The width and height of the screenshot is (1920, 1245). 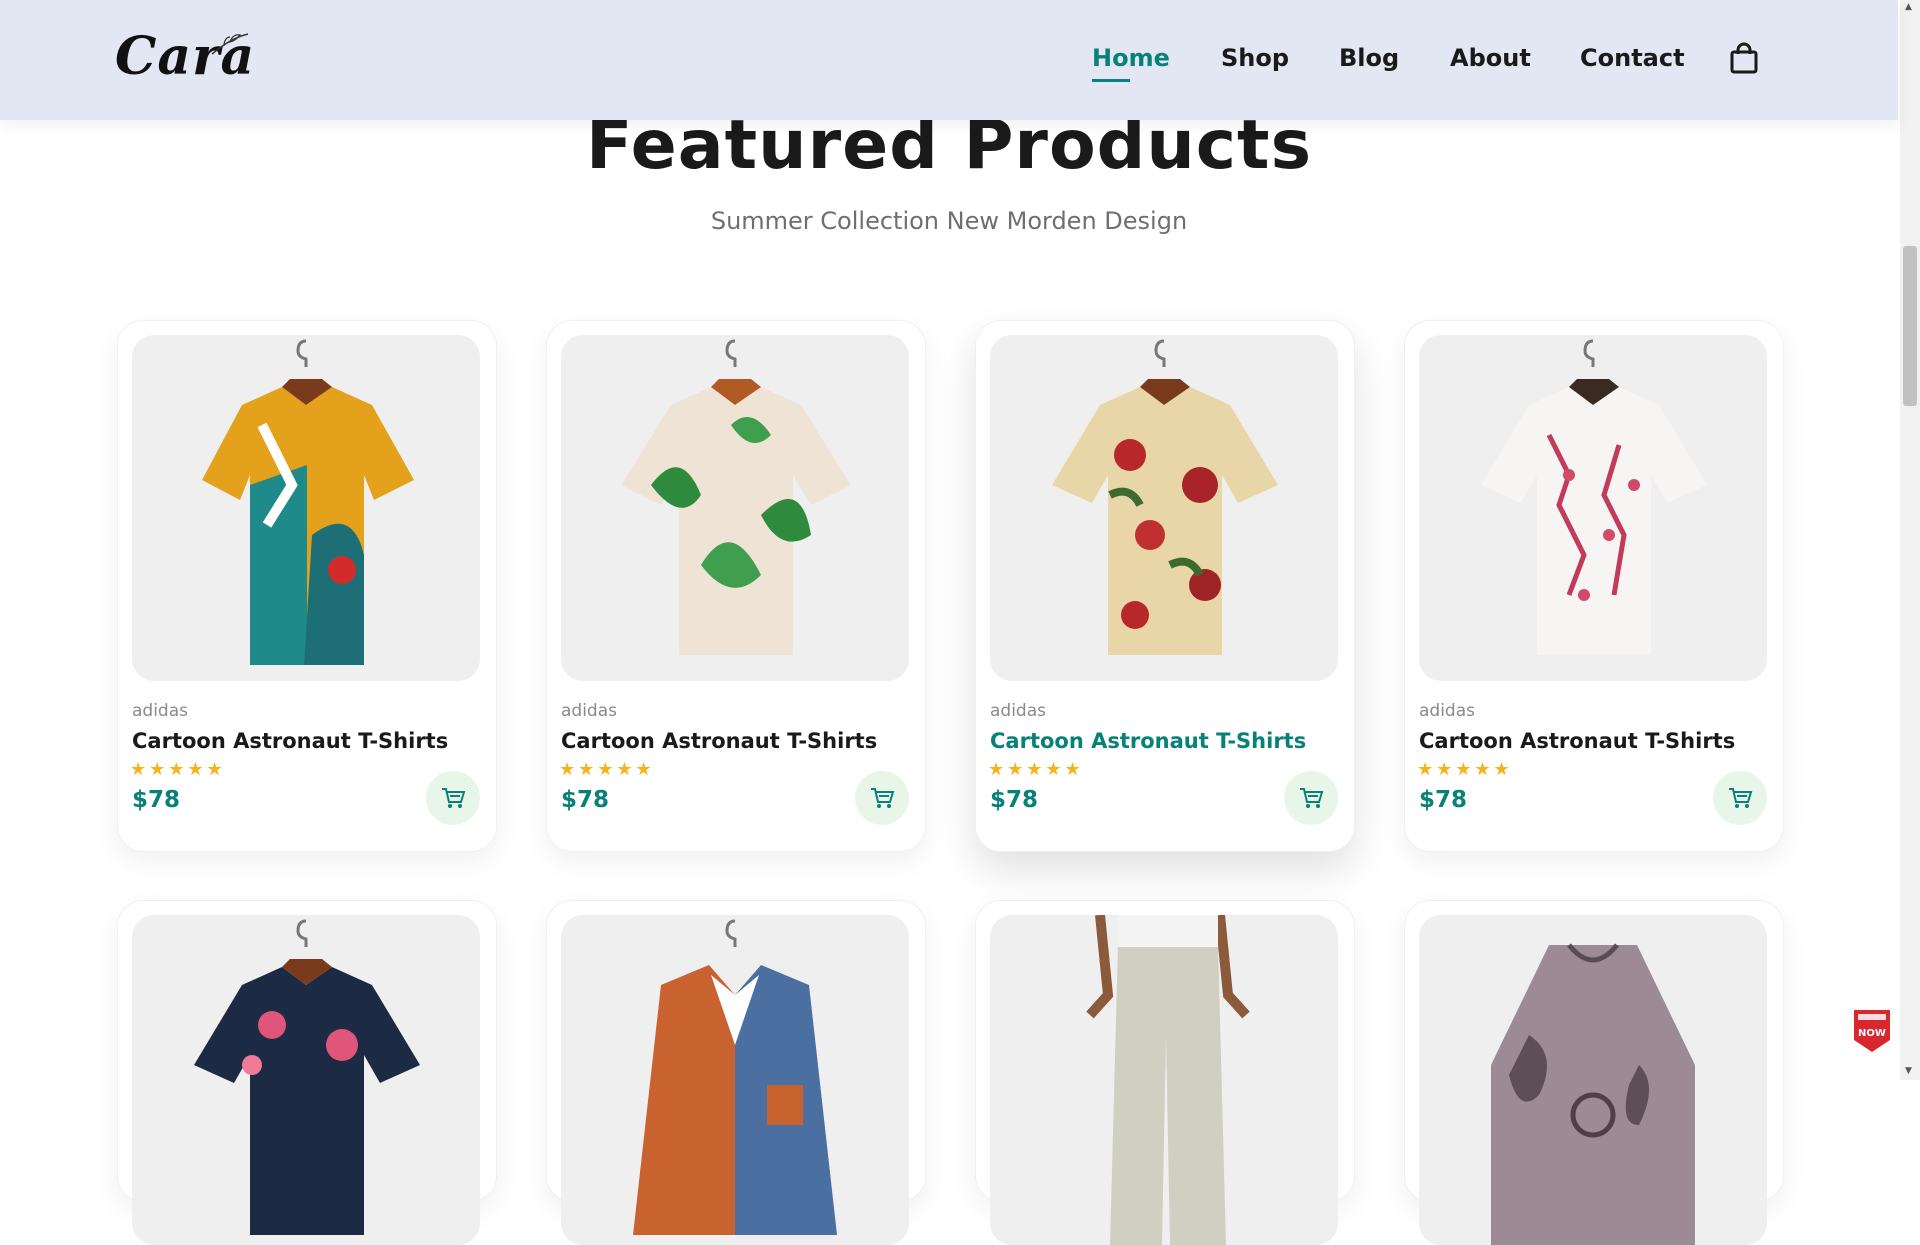 I want to click on logo: Cara, so click(x=195, y=57).